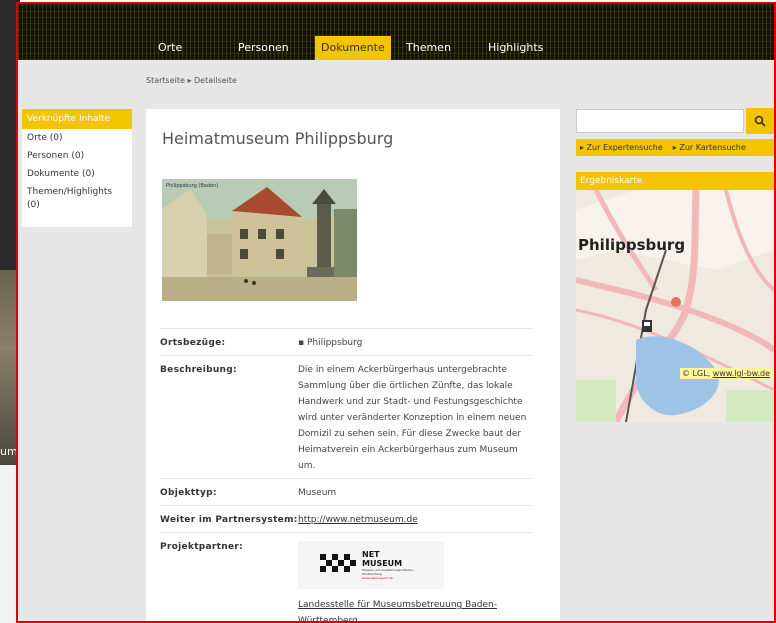 The image size is (776, 623). Describe the element at coordinates (675, 181) in the screenshot. I see `map-title: Ergebniskarte` at that location.